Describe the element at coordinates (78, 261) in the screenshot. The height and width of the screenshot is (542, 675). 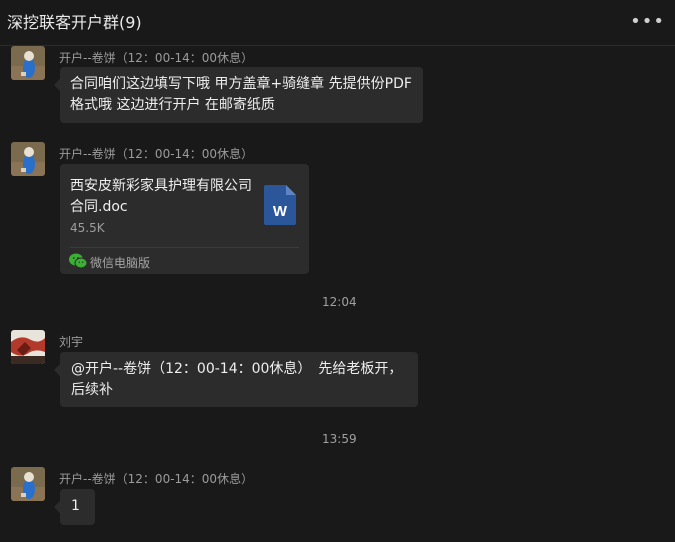
I see `wechat-icon` at that location.